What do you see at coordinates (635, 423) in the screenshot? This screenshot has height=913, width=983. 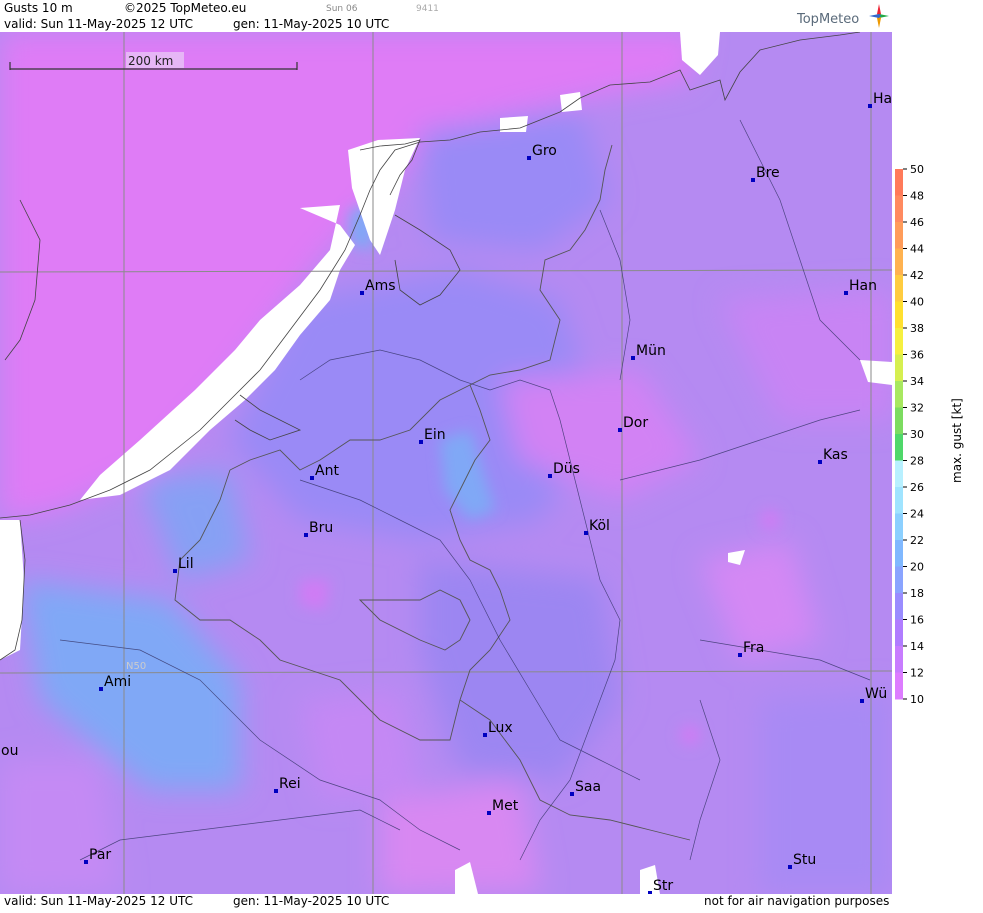 I see `city-label: Dor` at bounding box center [635, 423].